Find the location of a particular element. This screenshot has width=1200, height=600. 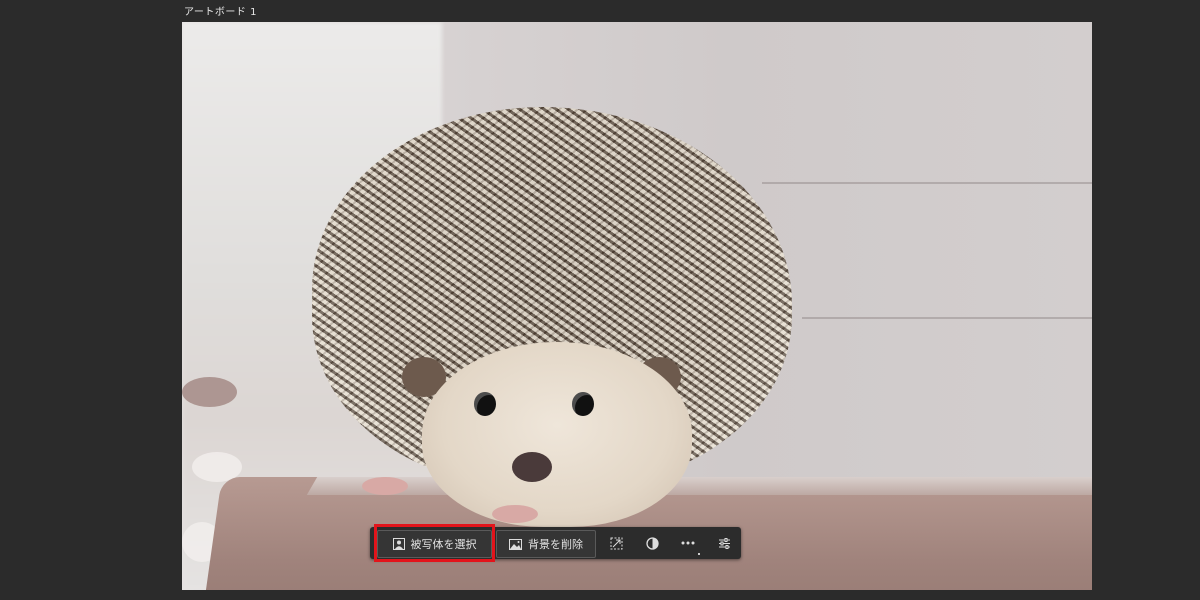

transform-icon is located at coordinates (616, 543).